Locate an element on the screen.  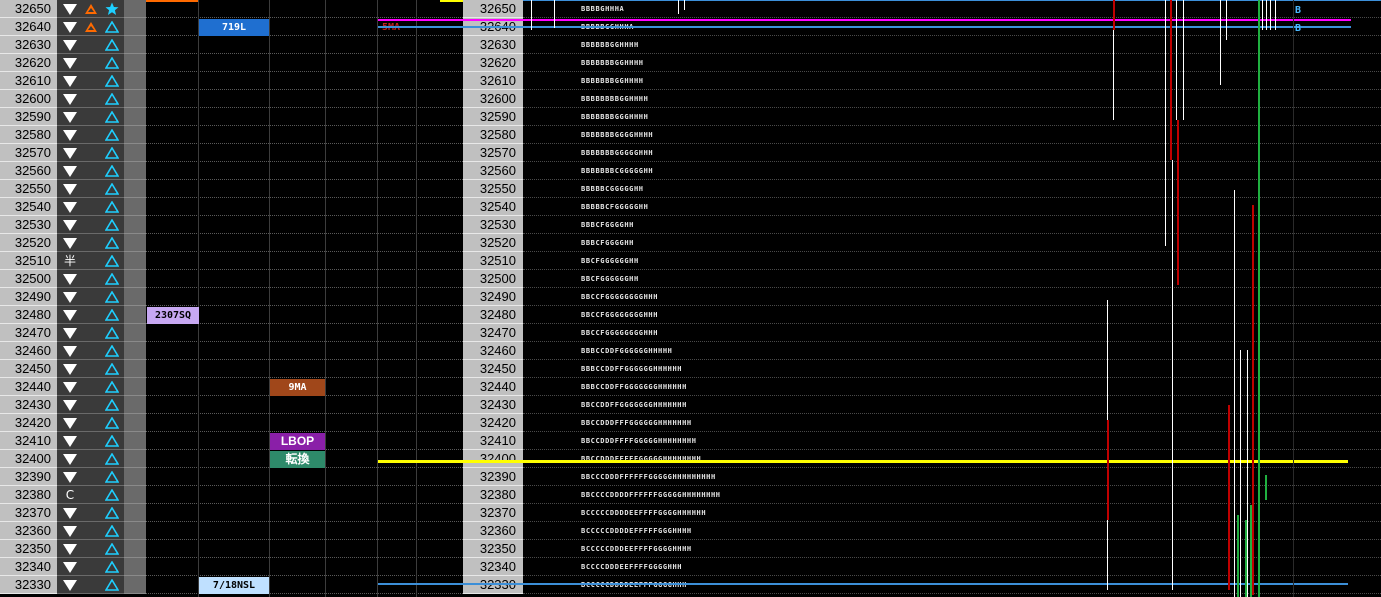
ladder-row: 32540 32540 BBBBBCFGGGGGHH is located at coordinates (690, 207).